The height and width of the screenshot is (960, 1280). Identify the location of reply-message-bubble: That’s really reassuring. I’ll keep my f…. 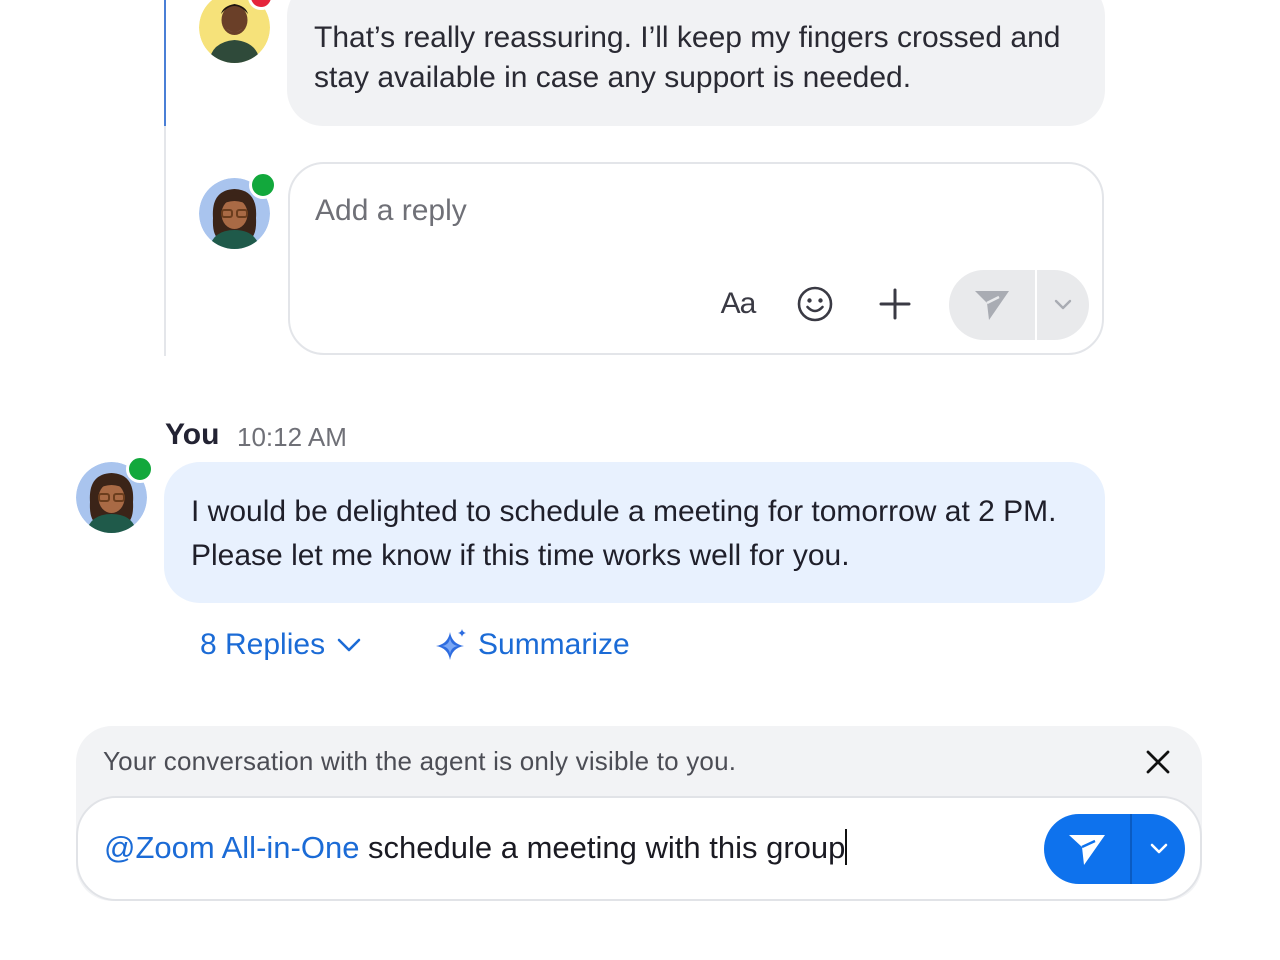
(696, 63).